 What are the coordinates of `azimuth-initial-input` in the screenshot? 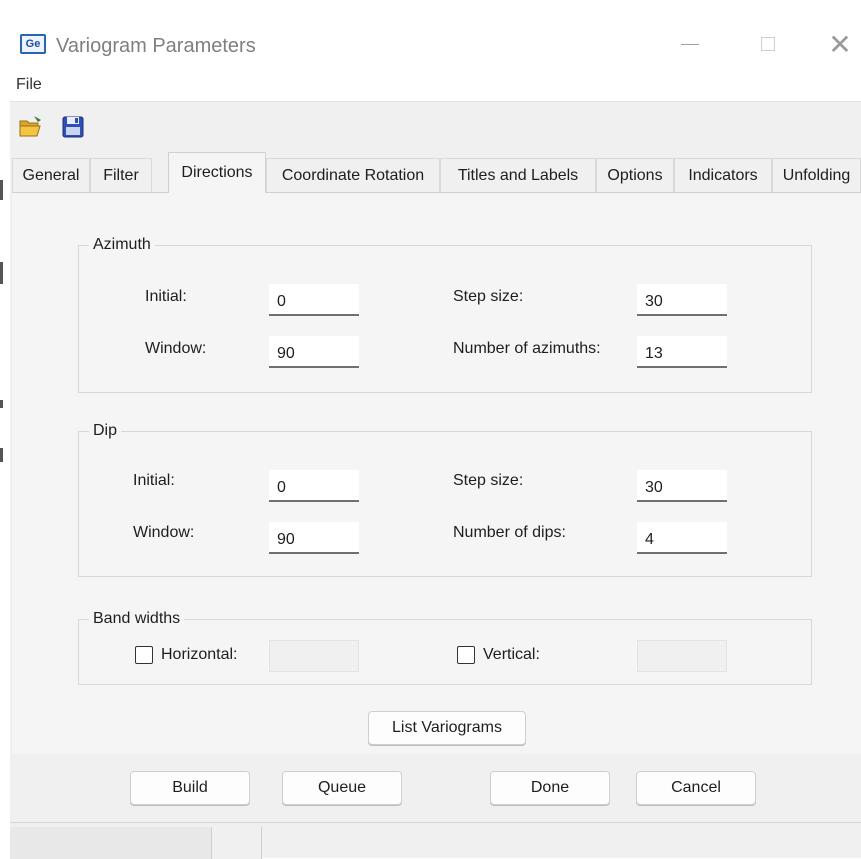 It's located at (314, 300).